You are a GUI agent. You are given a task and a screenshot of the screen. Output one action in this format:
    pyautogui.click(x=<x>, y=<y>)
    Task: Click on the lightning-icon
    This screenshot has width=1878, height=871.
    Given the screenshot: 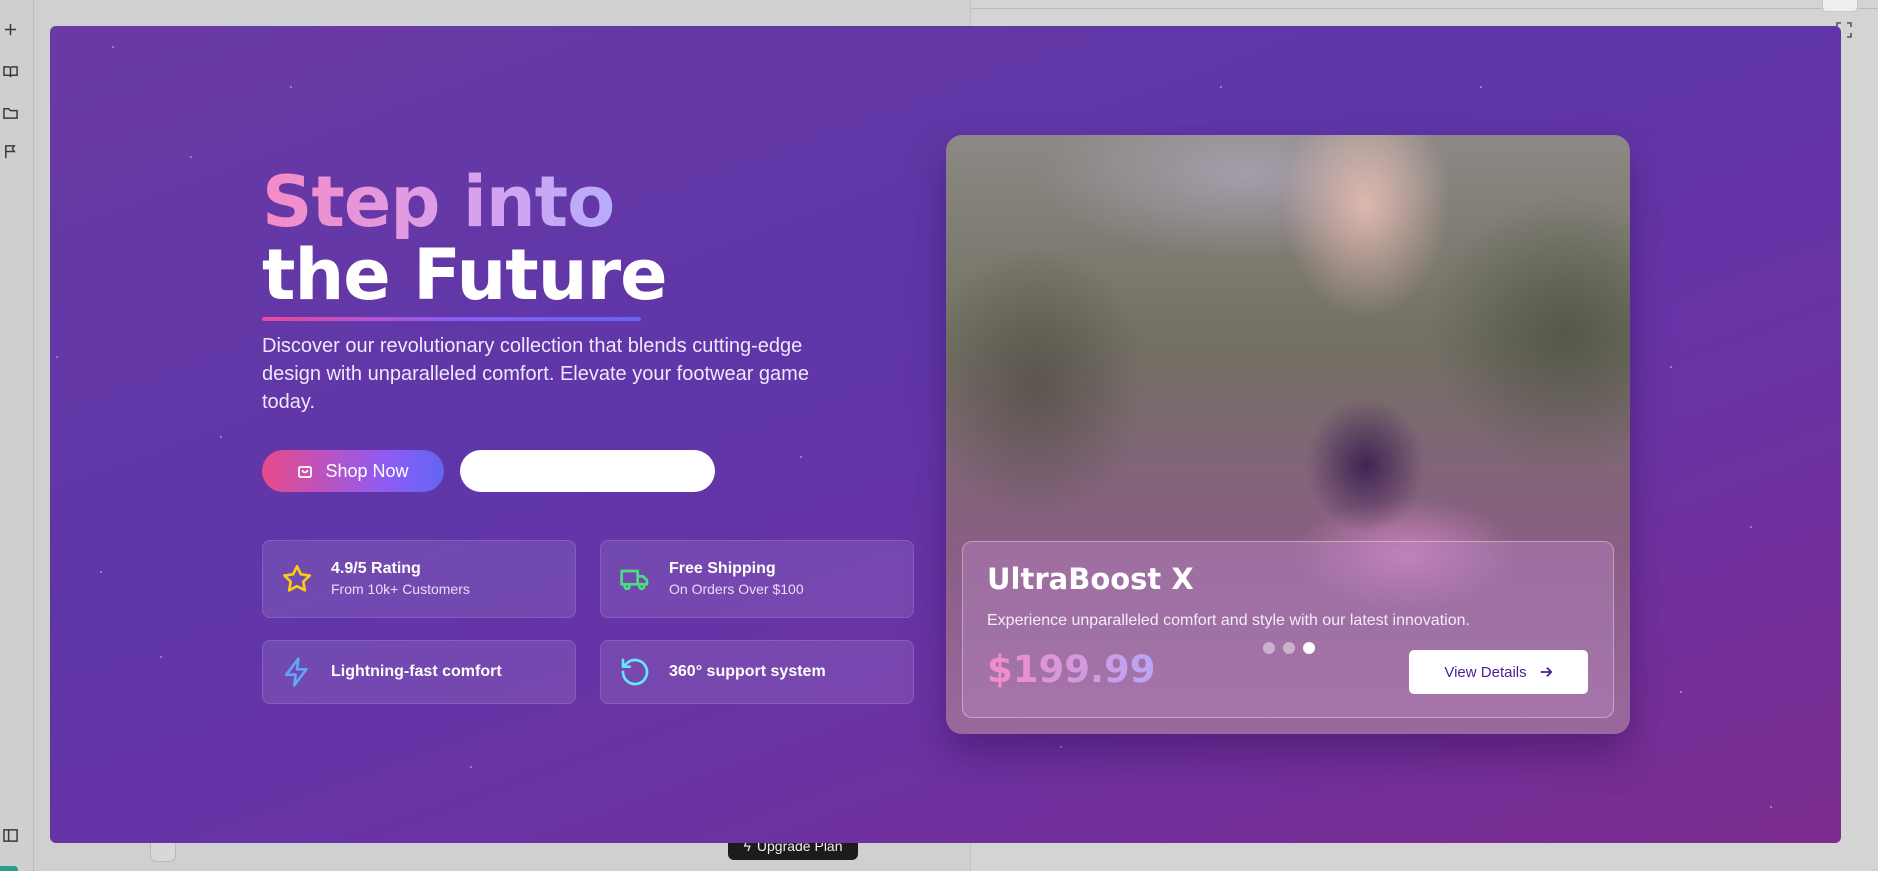 What is the action you would take?
    pyautogui.click(x=297, y=672)
    